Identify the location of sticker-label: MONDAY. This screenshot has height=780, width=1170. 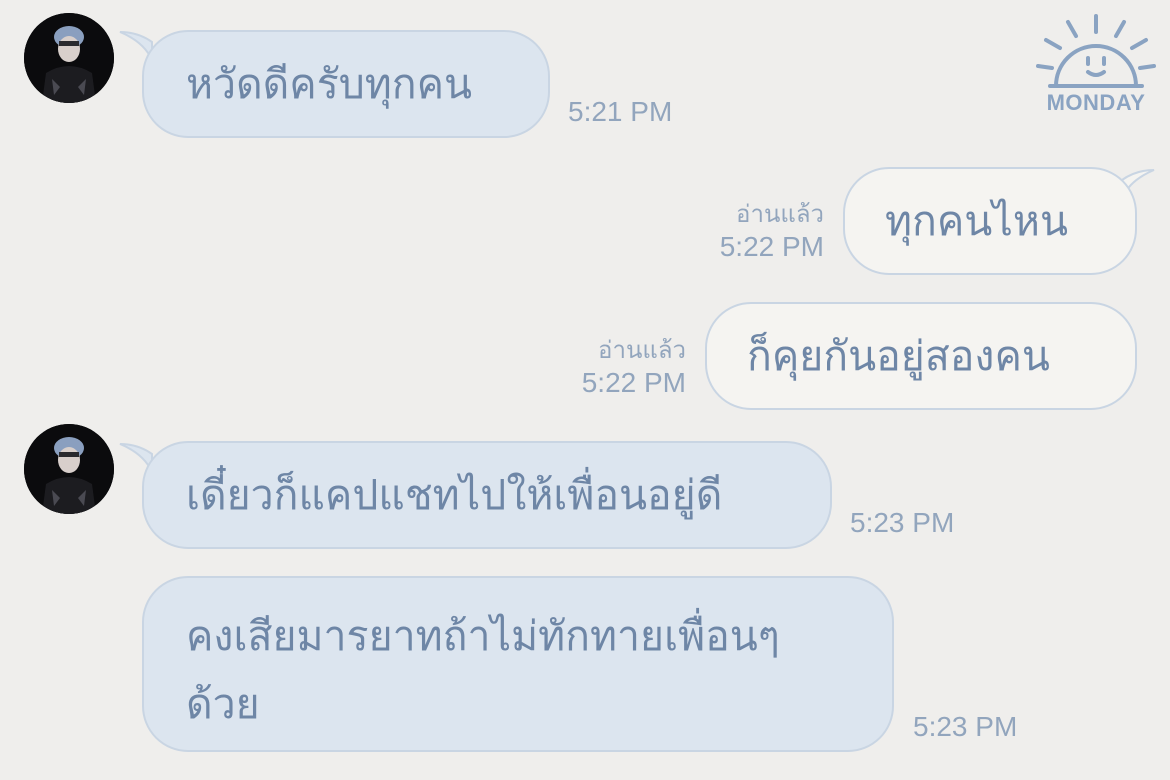
(1096, 102).